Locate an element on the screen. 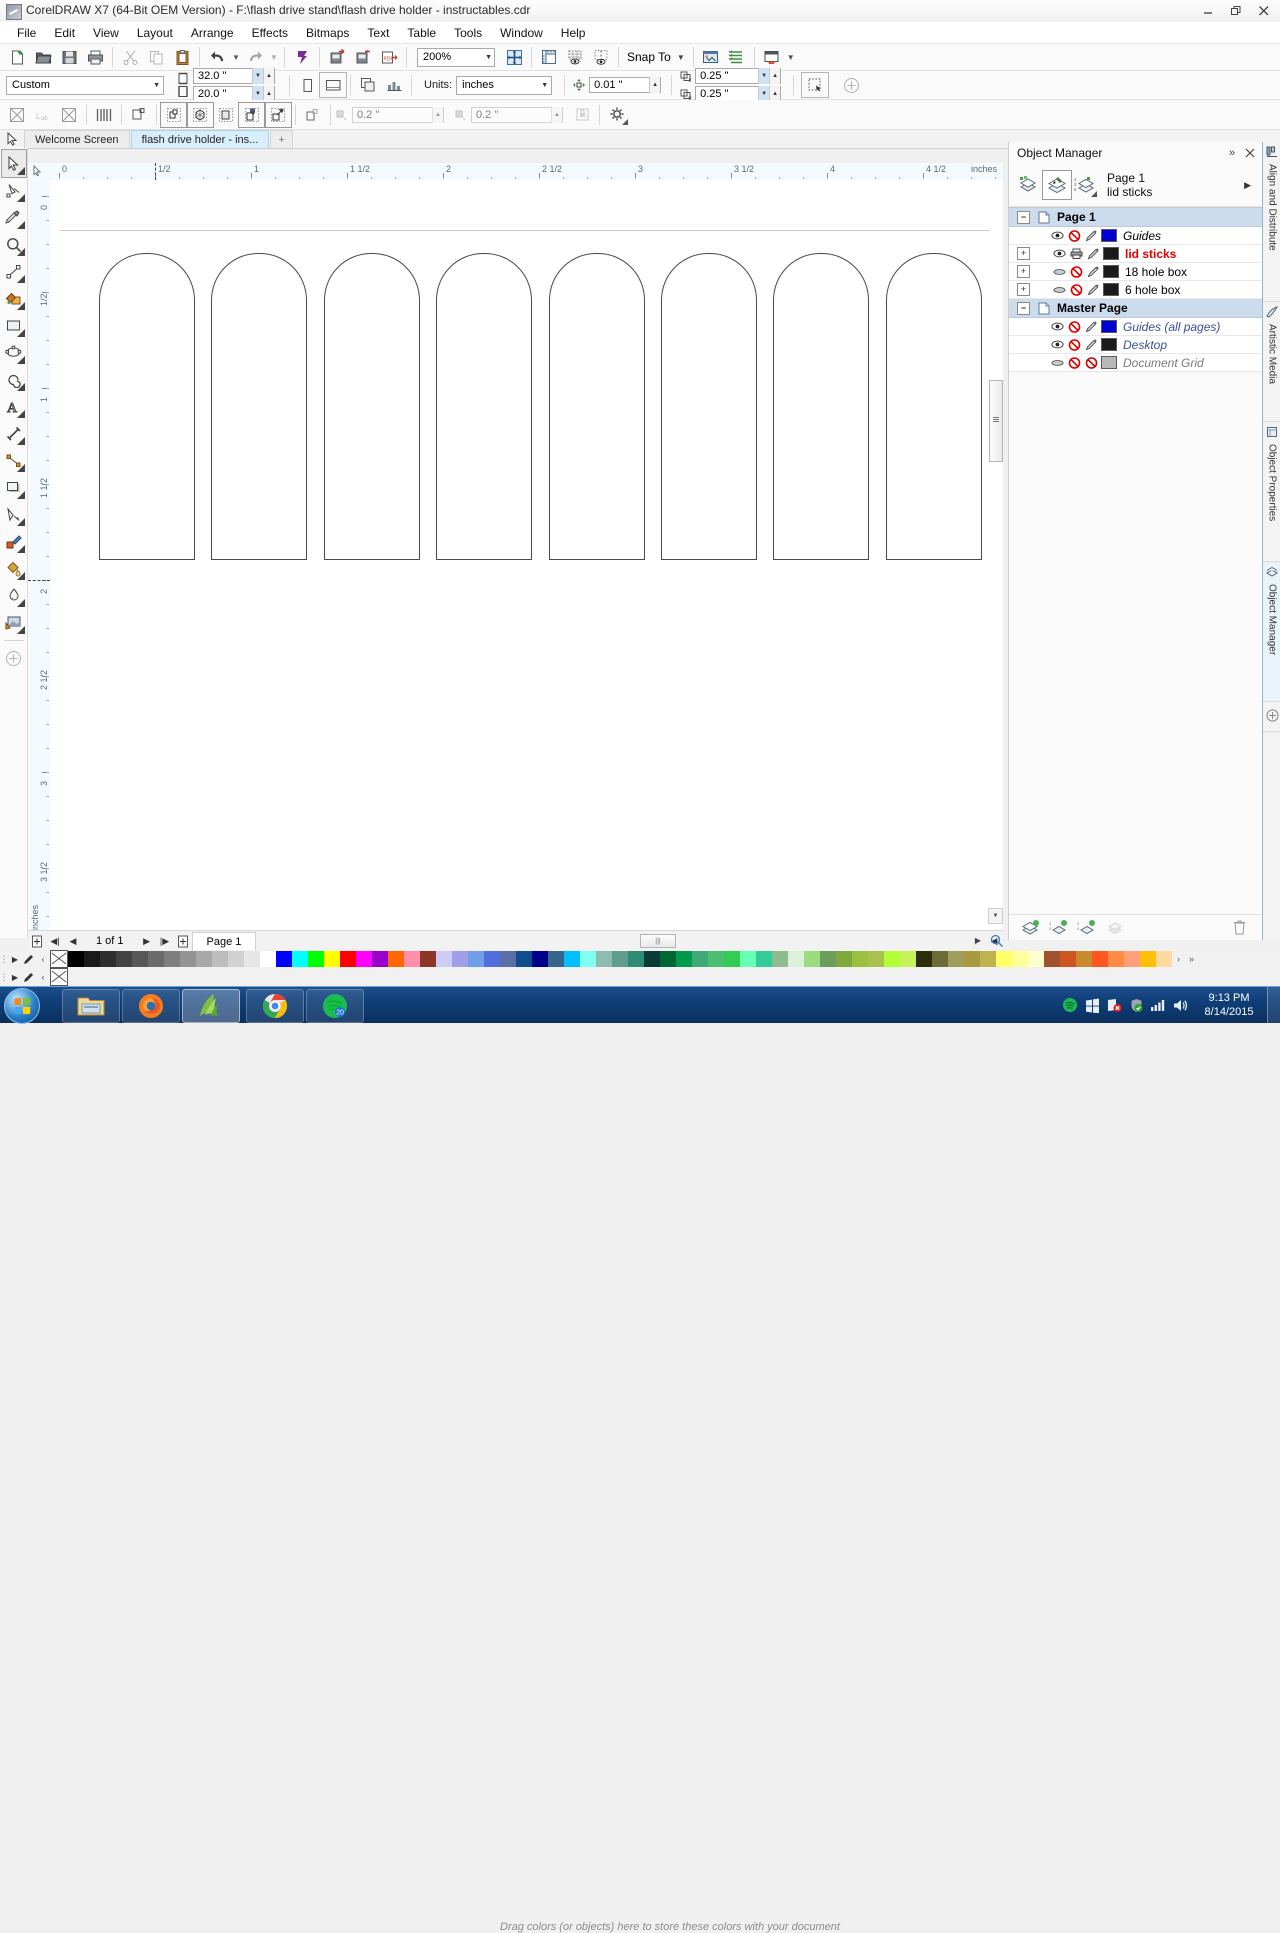 The width and height of the screenshot is (1280, 1933). polygon-tool is located at coordinates (14, 379).